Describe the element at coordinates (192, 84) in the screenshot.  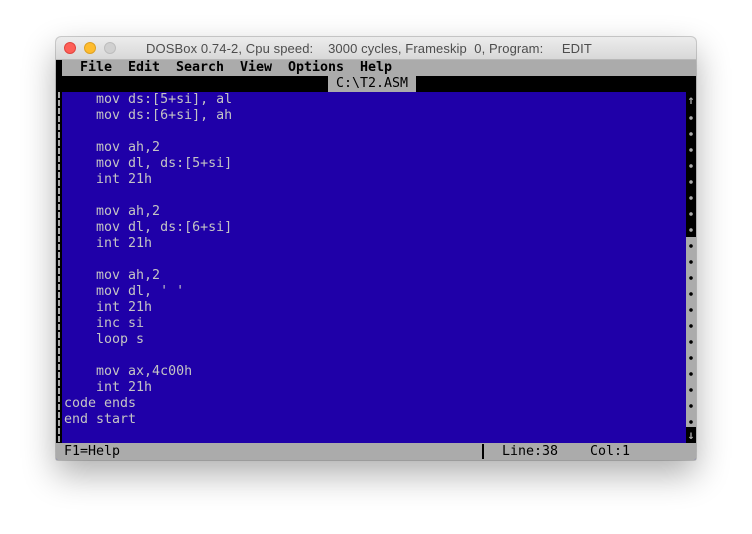
I see `frame-left-dashes` at that location.